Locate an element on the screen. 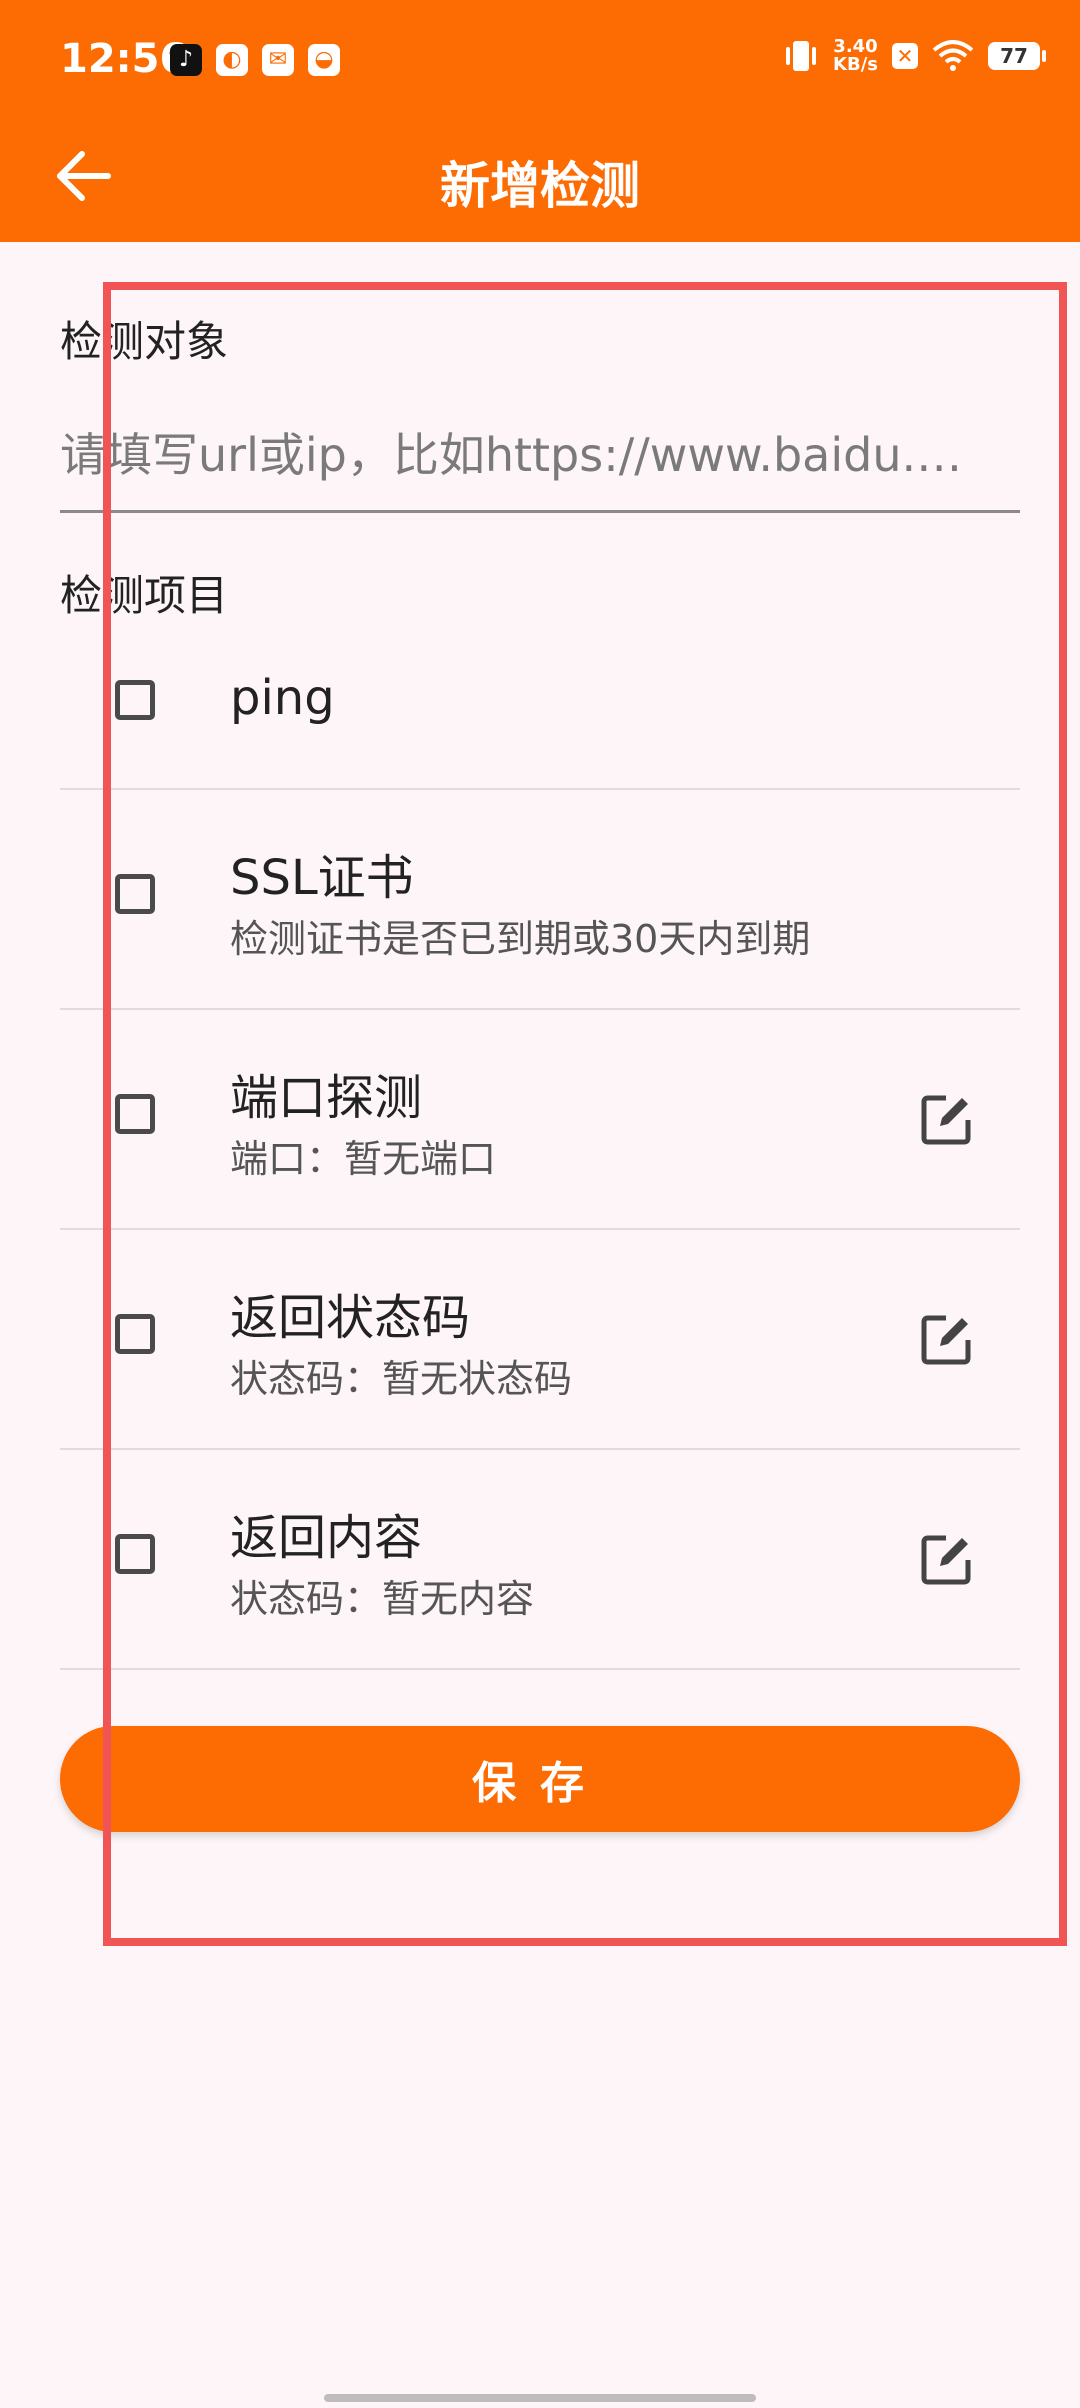 This screenshot has height=2408, width=1080. check-item-ping: ping is located at coordinates (540, 680).